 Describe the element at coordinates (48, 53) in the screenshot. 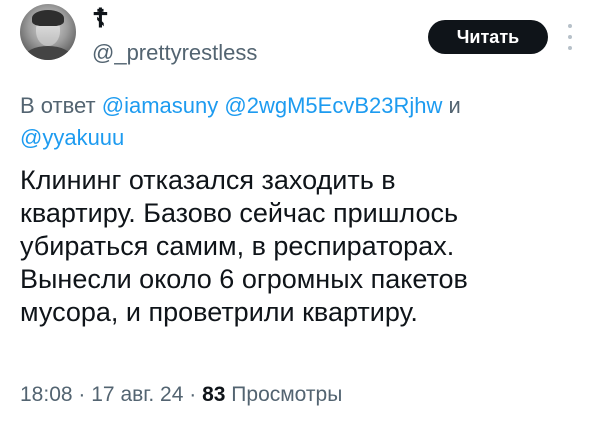

I see `avatar-shoulders` at that location.